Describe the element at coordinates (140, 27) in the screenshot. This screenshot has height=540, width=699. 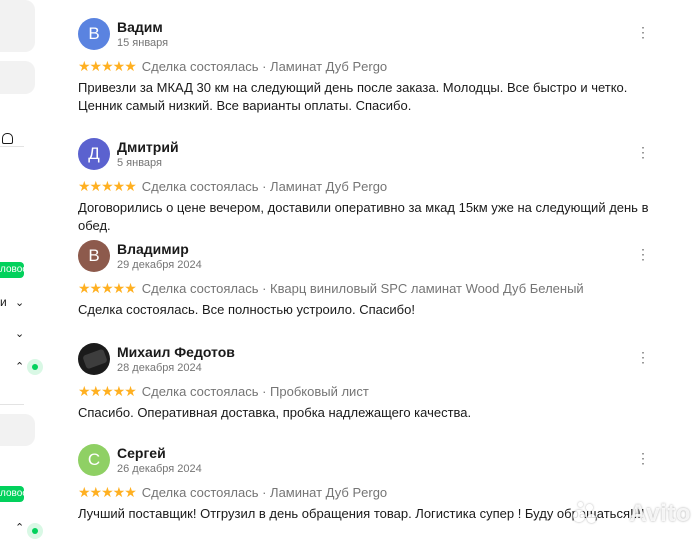
I see `reviewer-name: Вадим` at that location.